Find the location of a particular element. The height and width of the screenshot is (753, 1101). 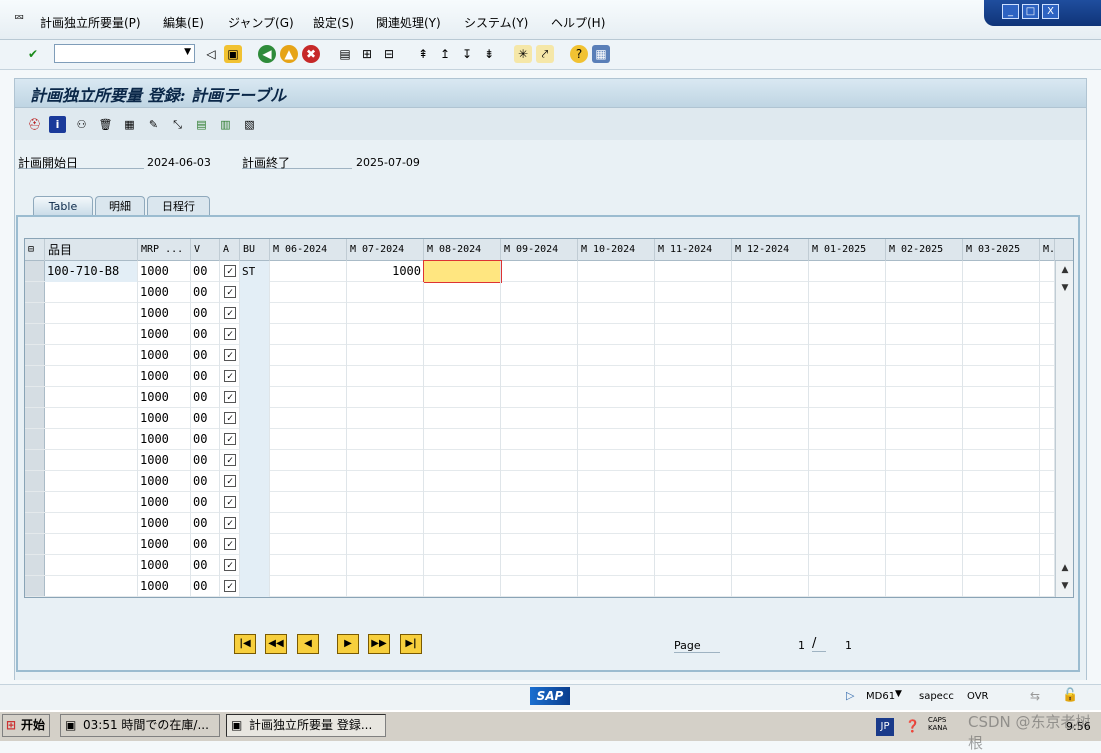

shortcut-icon: ⤤ is located at coordinates (545, 54).